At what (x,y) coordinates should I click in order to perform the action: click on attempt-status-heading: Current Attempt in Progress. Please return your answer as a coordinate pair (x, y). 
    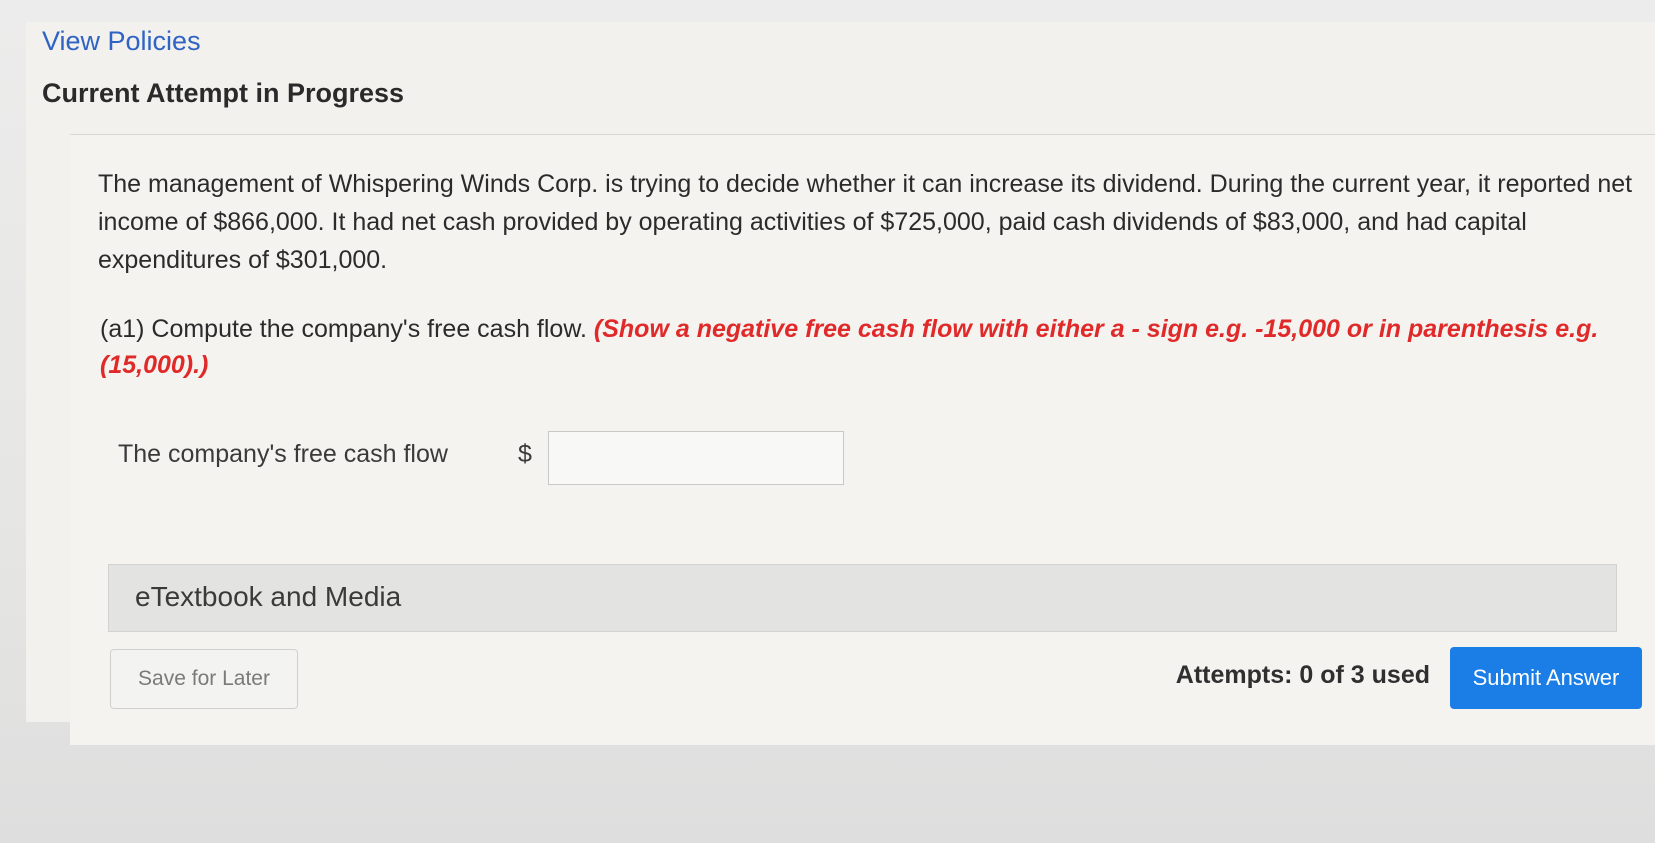
    Looking at the image, I should click on (223, 93).